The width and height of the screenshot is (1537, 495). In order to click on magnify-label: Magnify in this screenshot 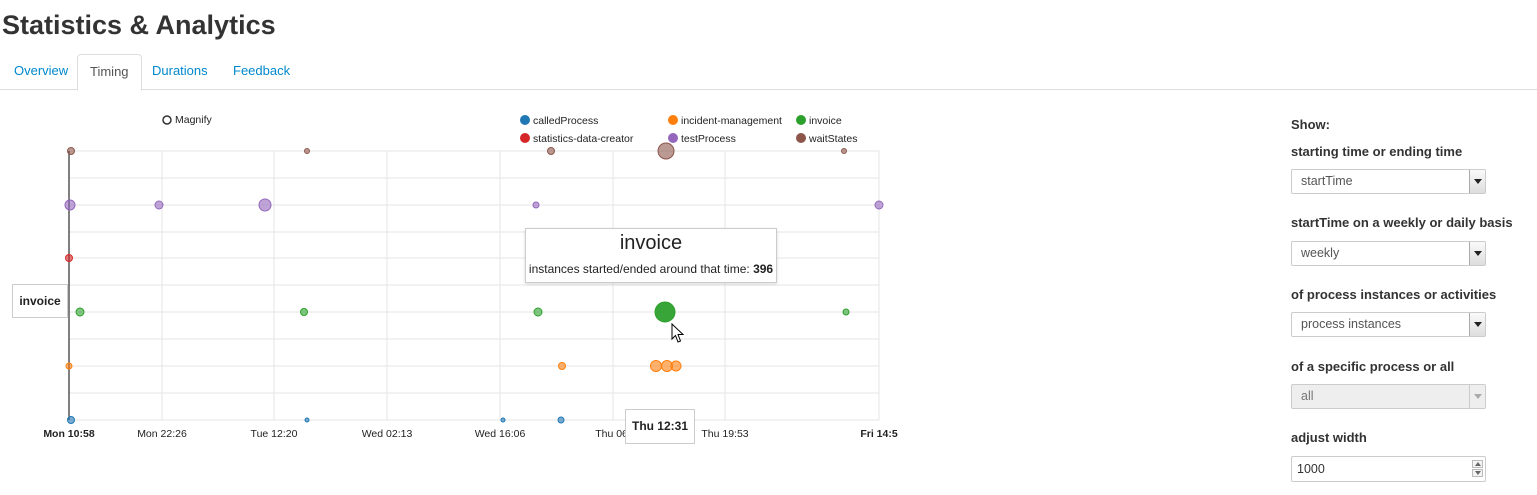, I will do `click(194, 120)`.